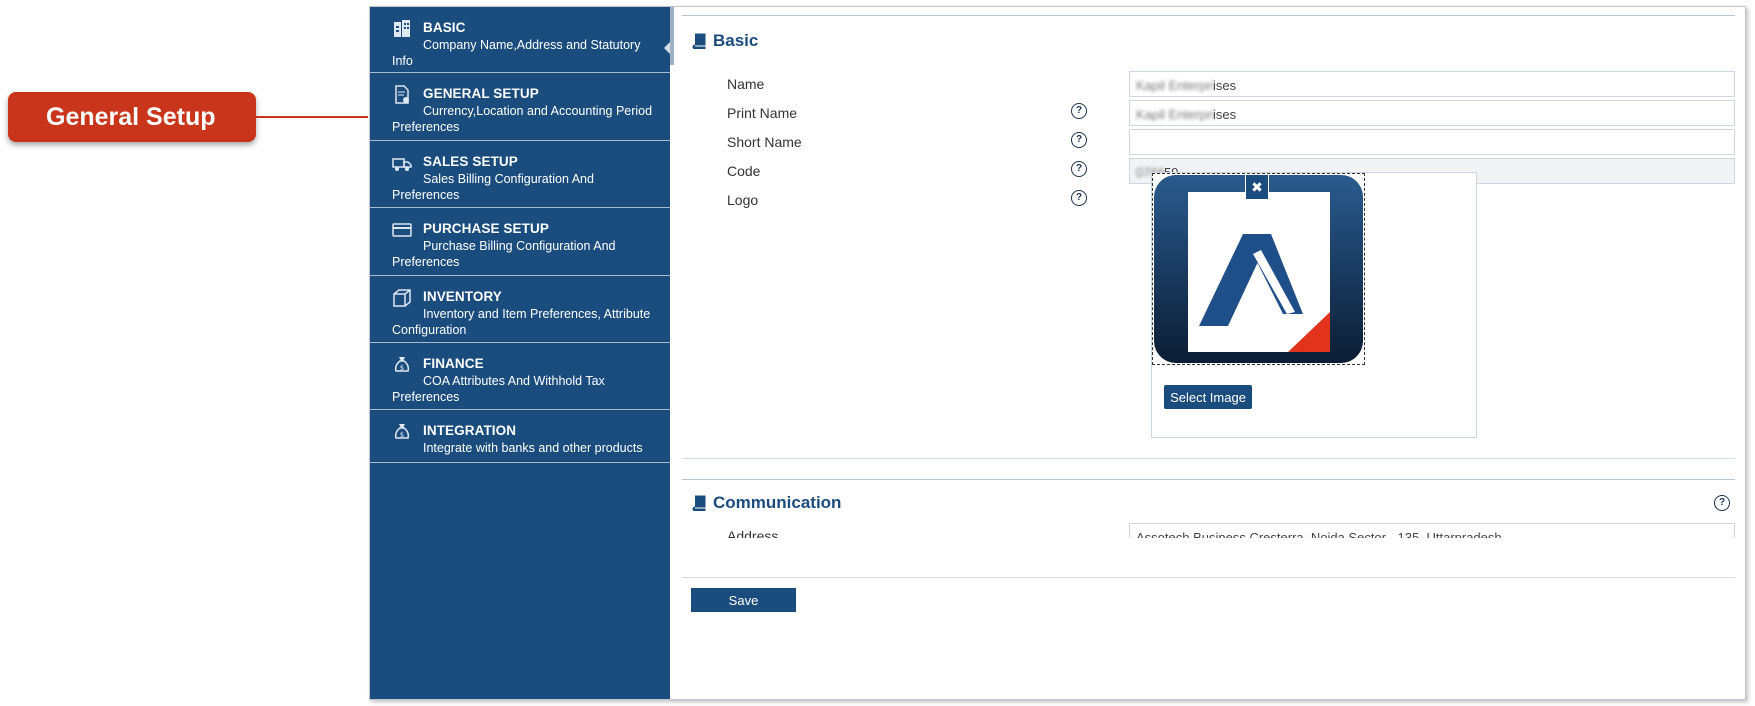  What do you see at coordinates (516, 53) in the screenshot?
I see `sidebar-item-desc: Company Name,Address and Statutory Info` at bounding box center [516, 53].